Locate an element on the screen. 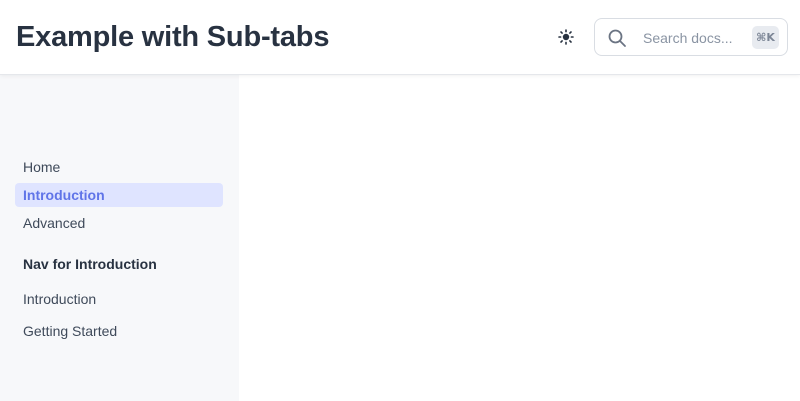 The height and width of the screenshot is (401, 800). sidebar-tab-advanced: Advanced is located at coordinates (119, 223).